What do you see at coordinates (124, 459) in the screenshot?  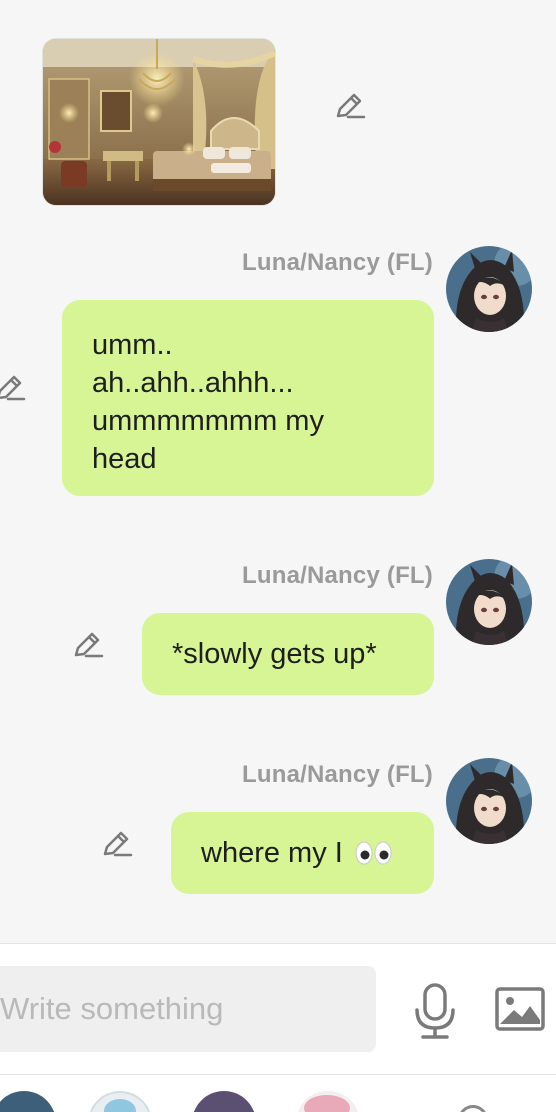 I see `message-line: head` at bounding box center [124, 459].